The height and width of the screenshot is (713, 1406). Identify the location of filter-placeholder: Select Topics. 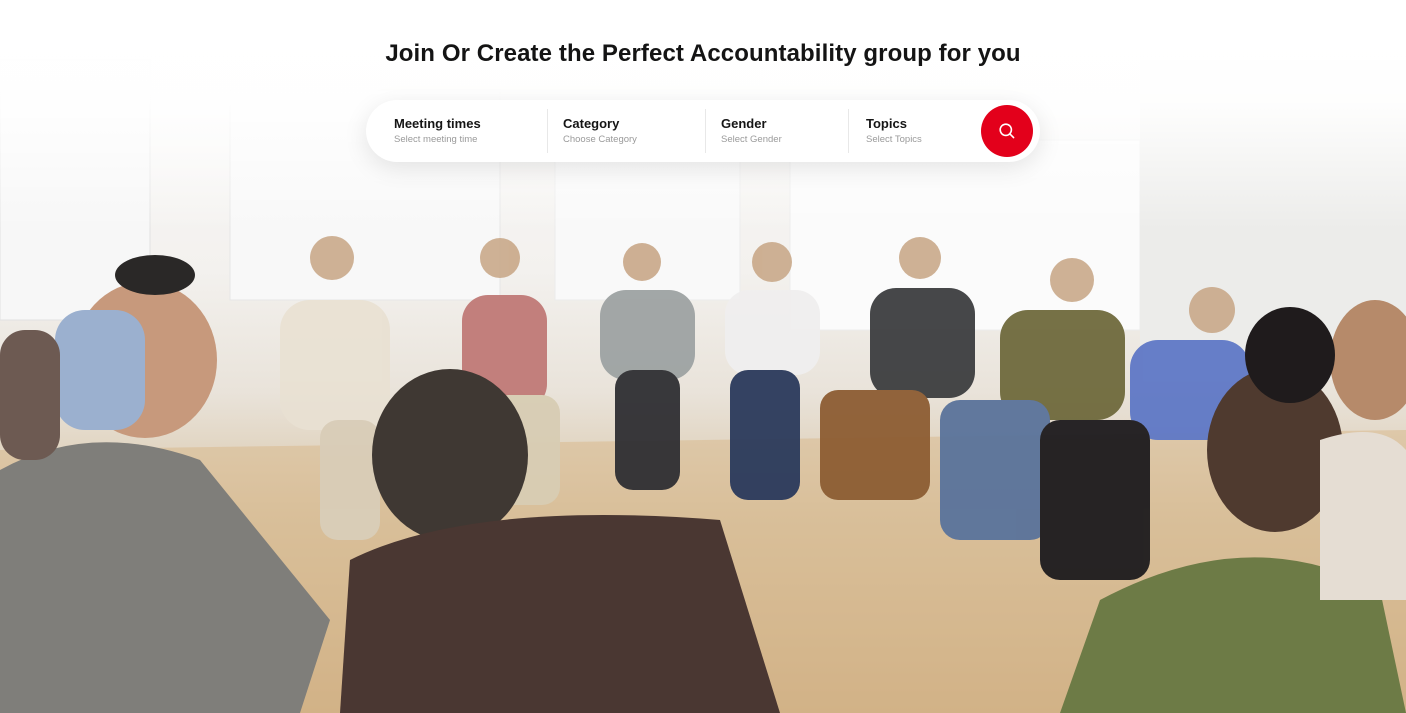
(894, 139).